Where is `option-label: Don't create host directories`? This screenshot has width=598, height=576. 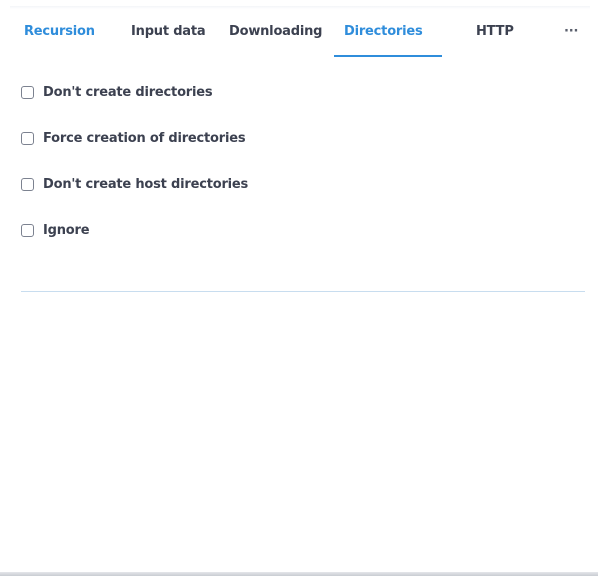 option-label: Don't create host directories is located at coordinates (146, 184).